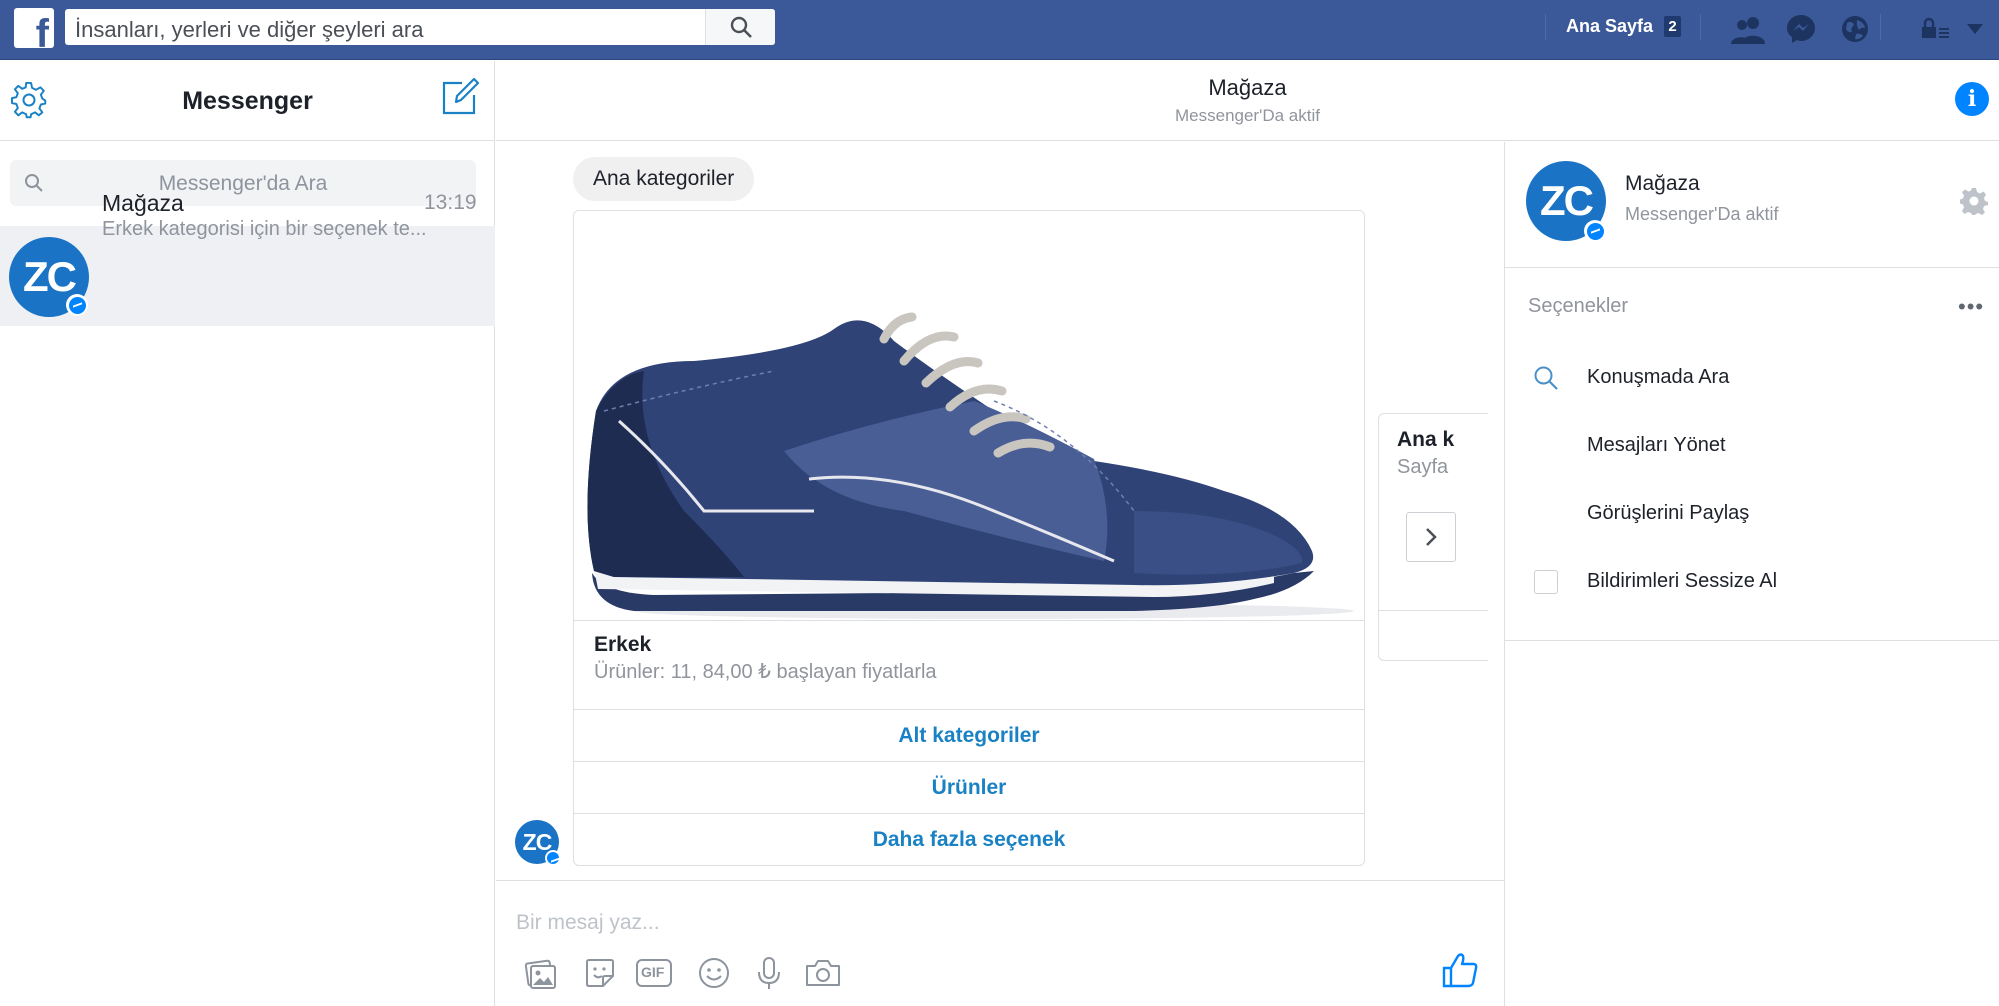  Describe the element at coordinates (1974, 201) in the screenshot. I see `gear-icon` at that location.